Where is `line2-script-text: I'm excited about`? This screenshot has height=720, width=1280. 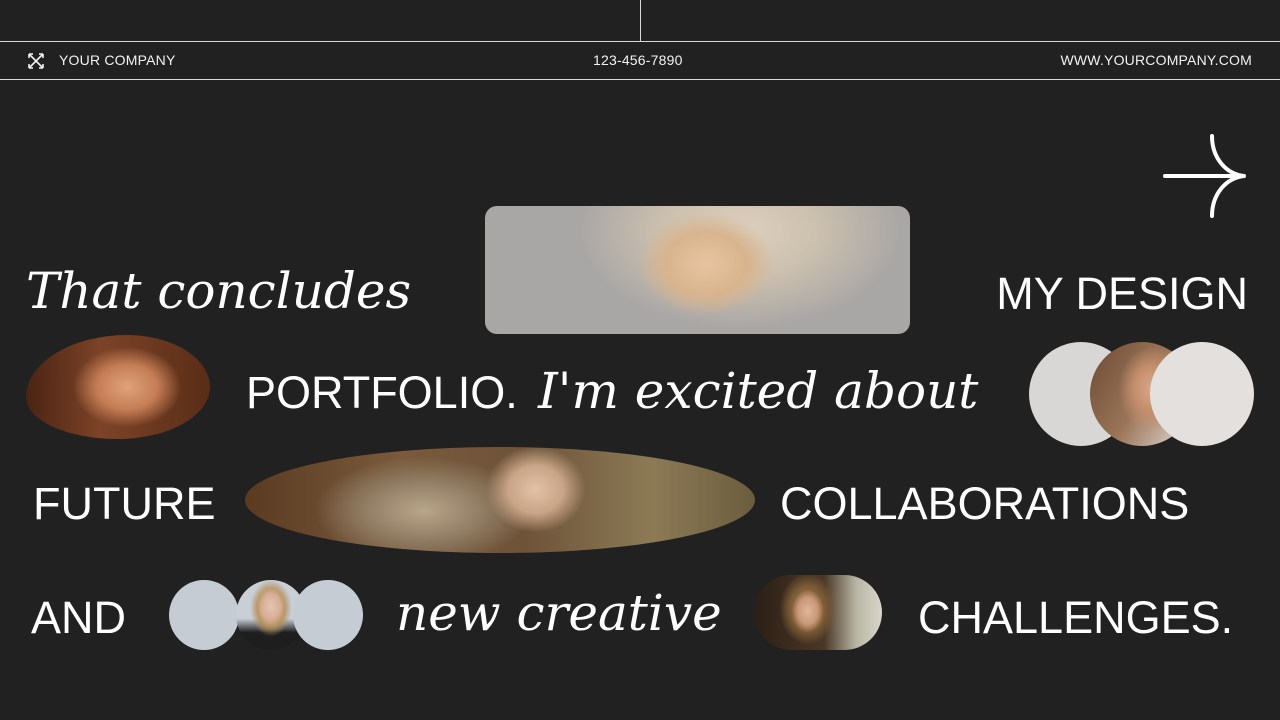
line2-script-text: I'm excited about is located at coordinates (758, 391).